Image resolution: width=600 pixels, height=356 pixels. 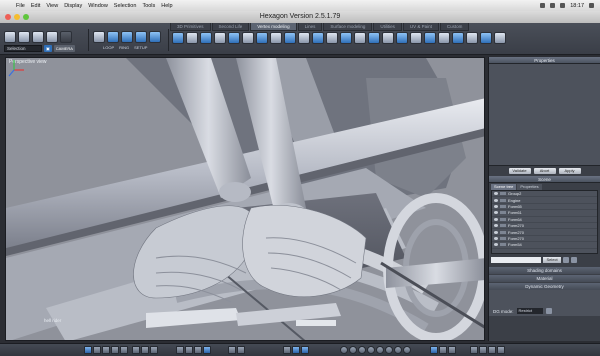 What do you see at coordinates (287, 350) in the screenshot?
I see `pan-icon` at bounding box center [287, 350].